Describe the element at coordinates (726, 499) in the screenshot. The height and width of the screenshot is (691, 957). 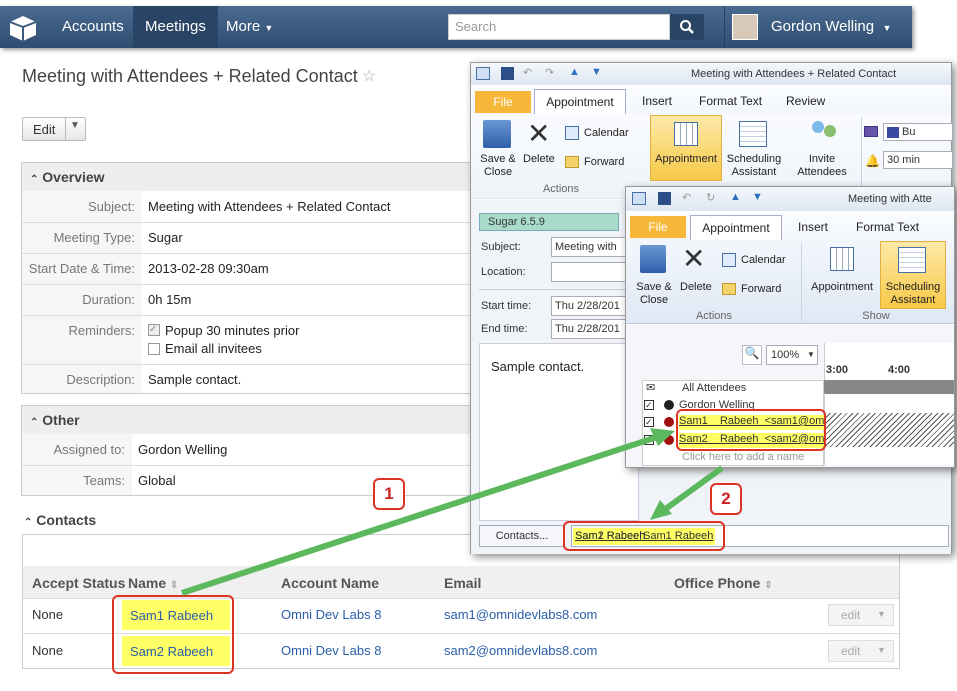
I see `callout-2: 2` at that location.